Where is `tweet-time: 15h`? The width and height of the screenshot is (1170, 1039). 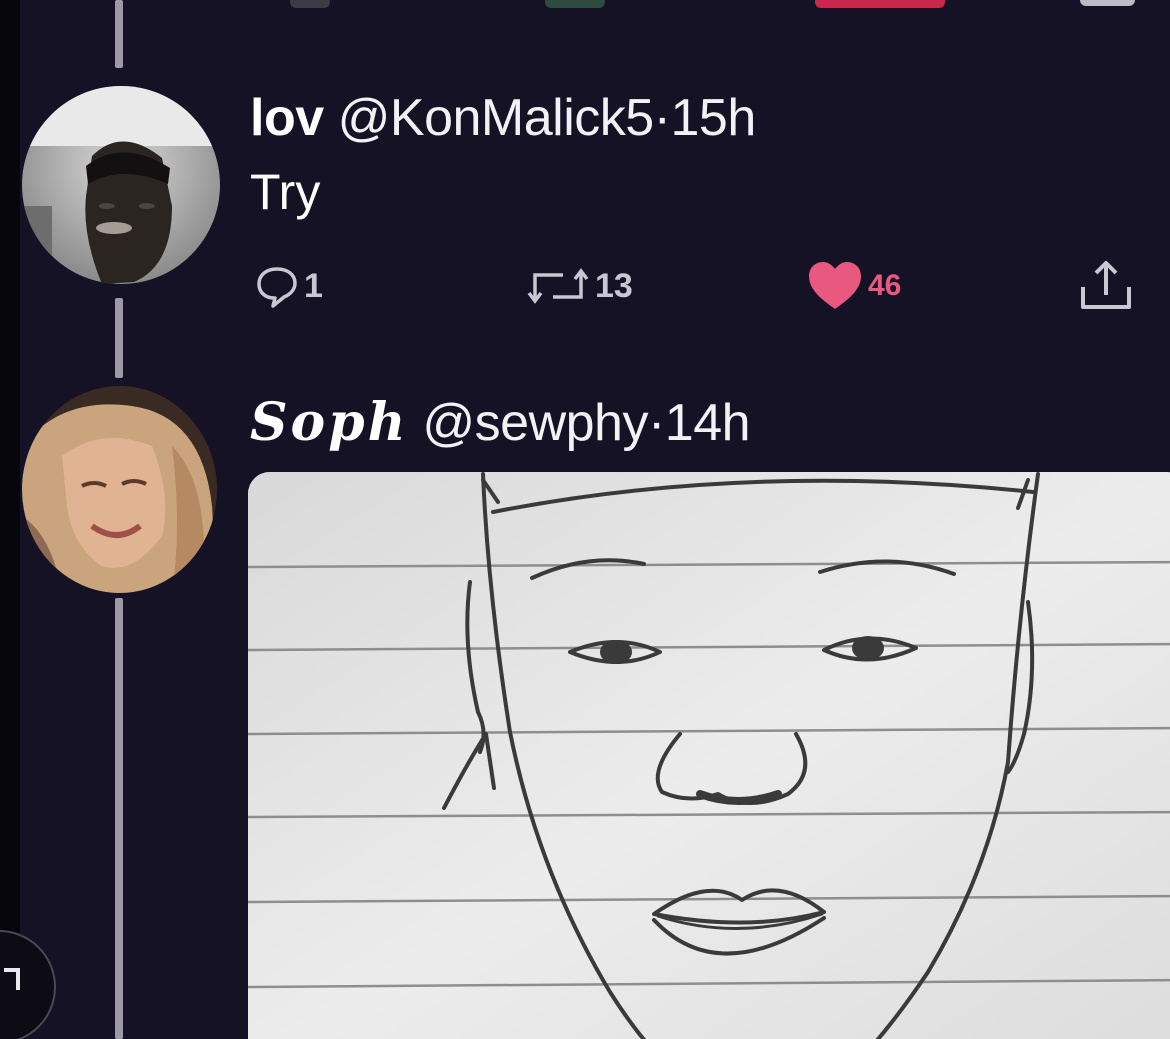 tweet-time: 15h is located at coordinates (714, 118).